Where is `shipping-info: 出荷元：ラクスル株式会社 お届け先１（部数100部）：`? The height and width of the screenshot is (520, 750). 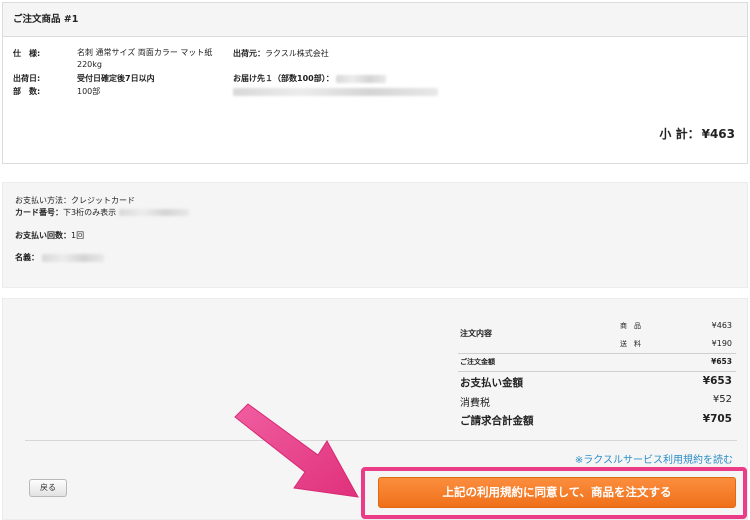 shipping-info: 出荷元：ラクスル株式会社 お届け先１（部数100部）： is located at coordinates (335, 72).